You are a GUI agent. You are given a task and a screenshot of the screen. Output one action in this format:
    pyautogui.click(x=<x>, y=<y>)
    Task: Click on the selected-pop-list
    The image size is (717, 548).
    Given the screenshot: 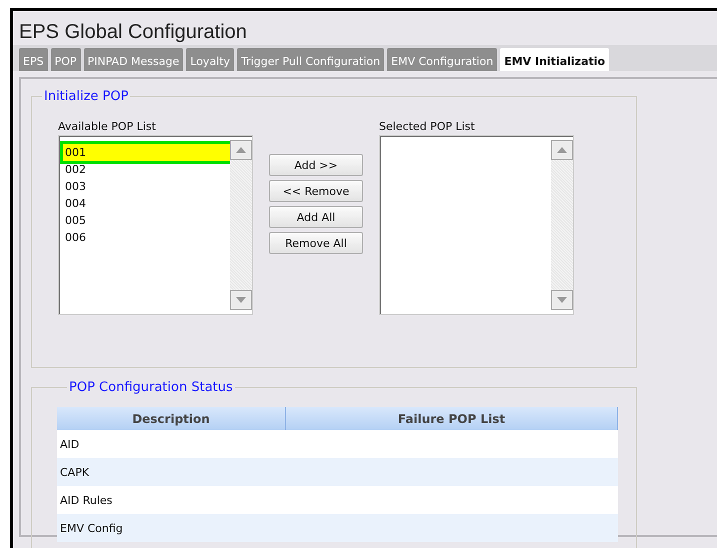 What is the action you would take?
    pyautogui.click(x=476, y=225)
    